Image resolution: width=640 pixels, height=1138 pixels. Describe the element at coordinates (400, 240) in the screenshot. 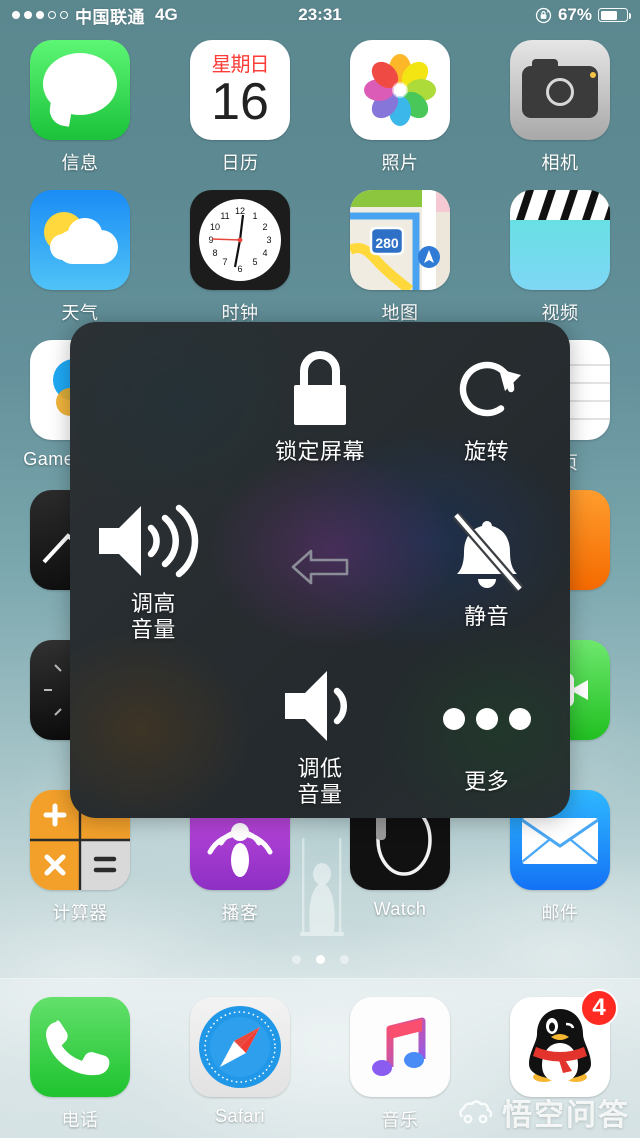

I see `maps-icon: 280` at that location.